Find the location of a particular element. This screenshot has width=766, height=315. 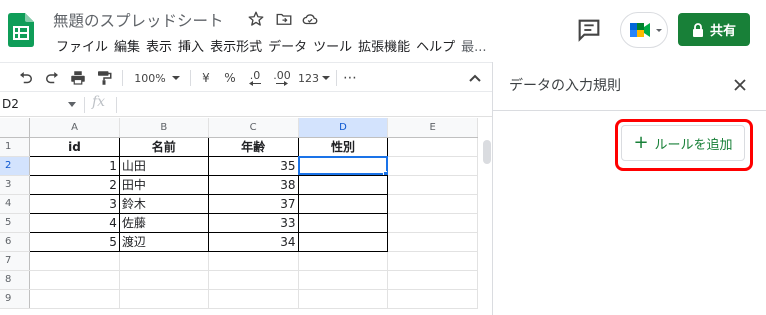

print-button is located at coordinates (78, 78).